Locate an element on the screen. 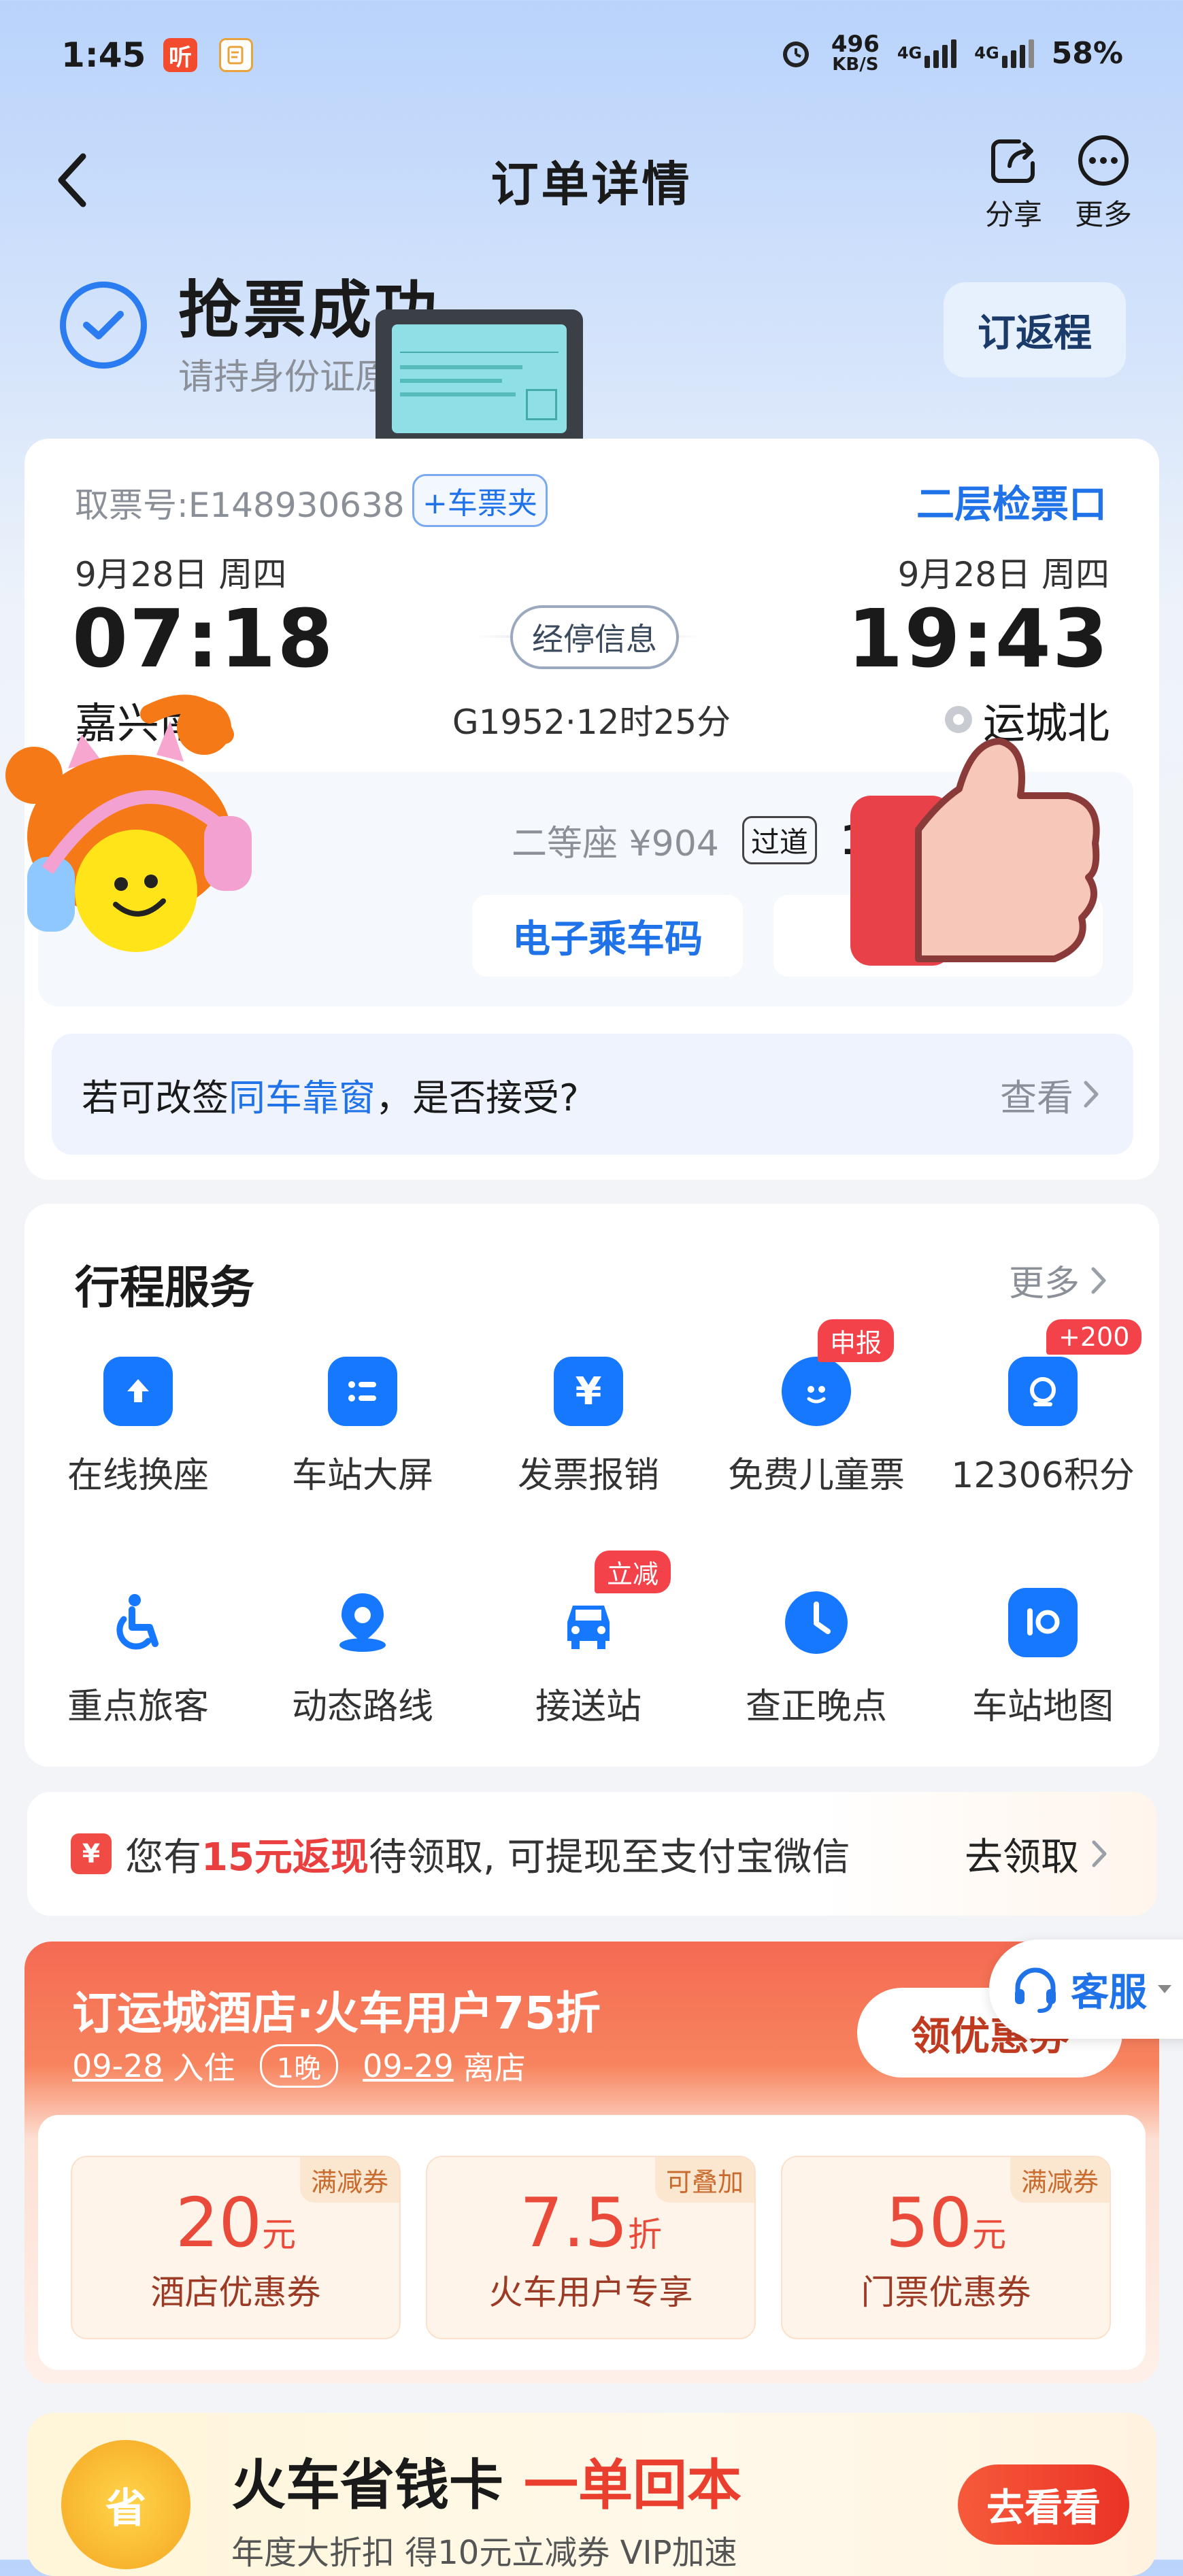  chevron-down-icon is located at coordinates (1164, 1989).